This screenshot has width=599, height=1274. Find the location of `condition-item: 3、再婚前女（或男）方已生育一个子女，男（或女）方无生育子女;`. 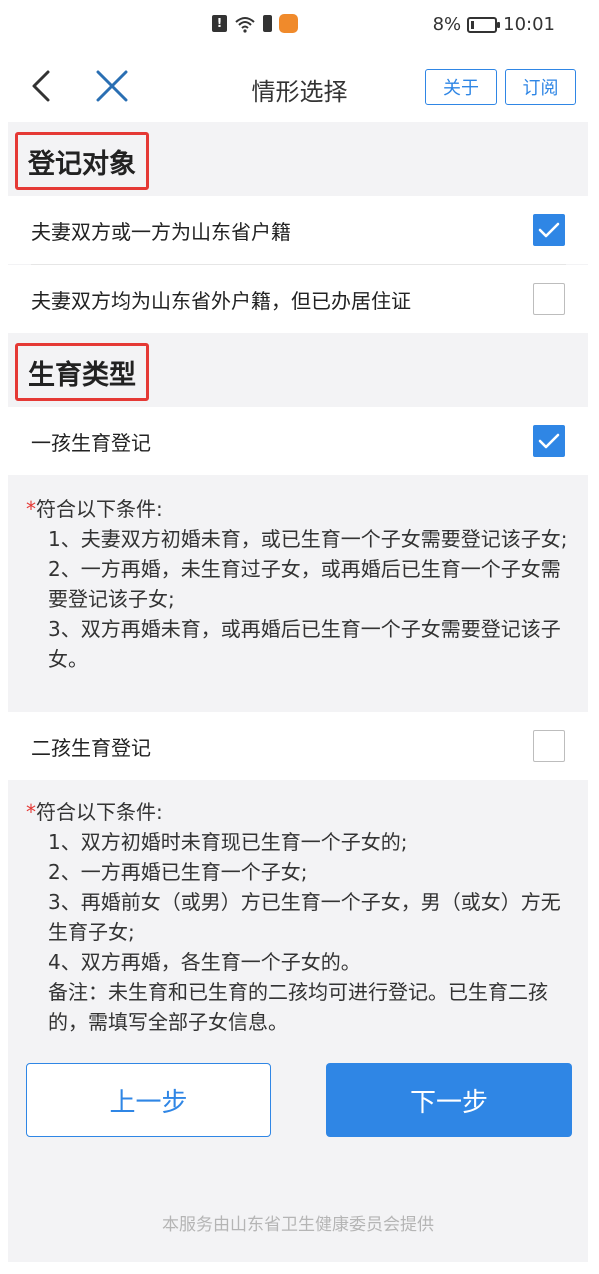

condition-item: 3、再婚前女（或男）方已生育一个子女，男（或女）方无生育子女; is located at coordinates (304, 917).